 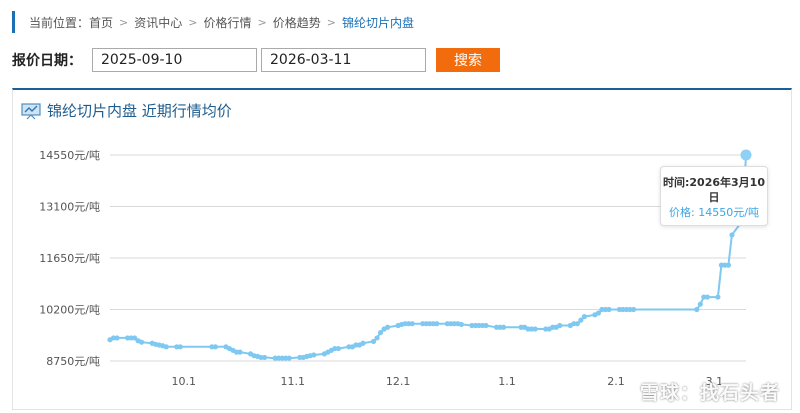 What do you see at coordinates (746, 155) in the screenshot?
I see `highlighted-data-point` at bounding box center [746, 155].